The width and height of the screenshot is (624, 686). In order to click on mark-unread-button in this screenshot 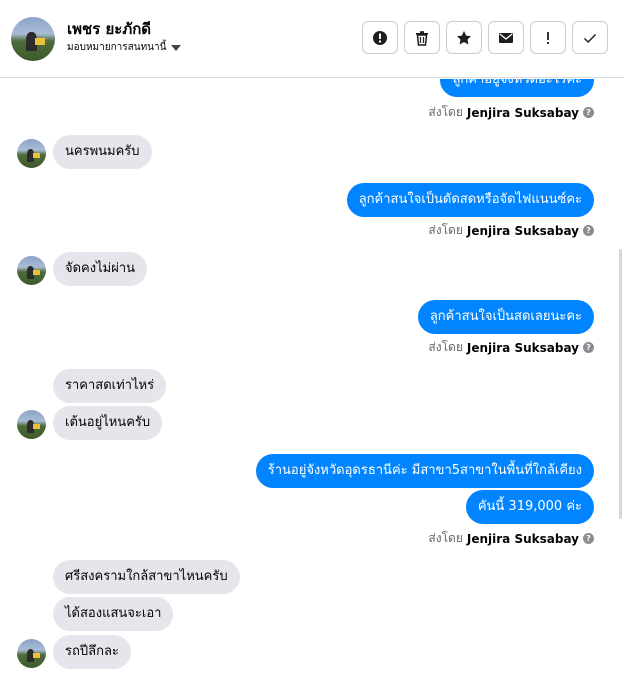, I will do `click(506, 37)`.